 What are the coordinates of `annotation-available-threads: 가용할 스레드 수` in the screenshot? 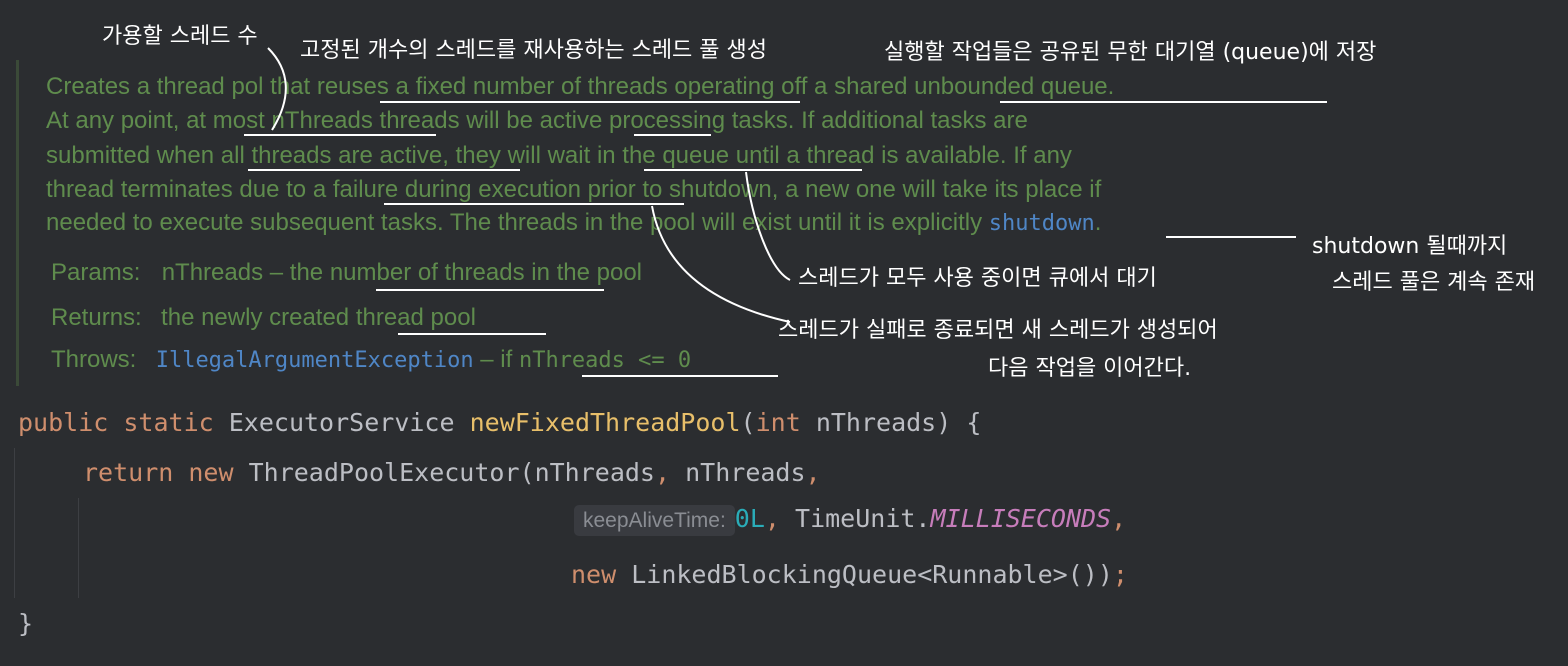 It's located at (180, 36).